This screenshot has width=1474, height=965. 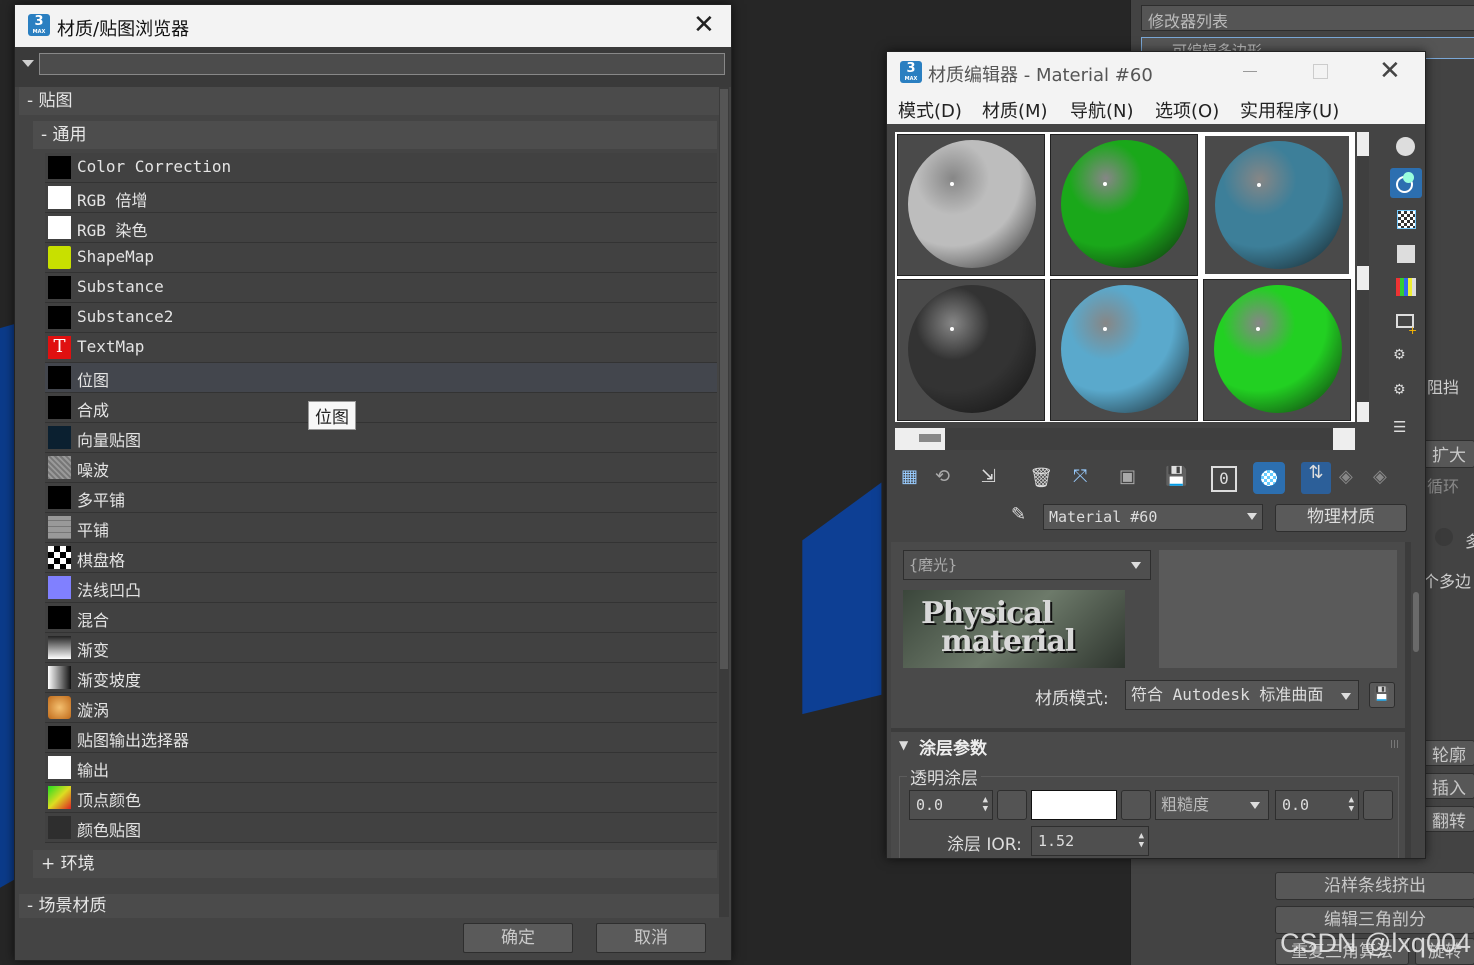 What do you see at coordinates (1289, 110) in the screenshot?
I see `menu-utilities: 实用程序(U)` at bounding box center [1289, 110].